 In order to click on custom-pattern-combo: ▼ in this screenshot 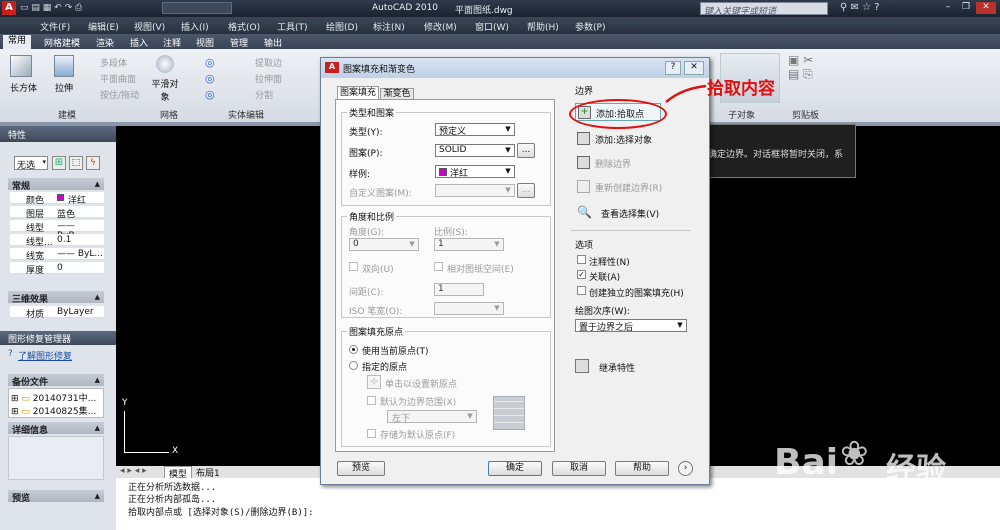, I will do `click(475, 190)`.